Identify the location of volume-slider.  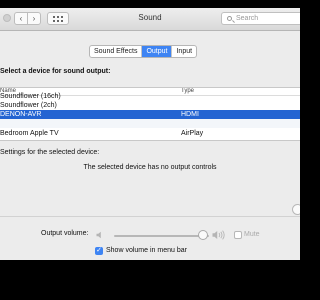
(161, 236).